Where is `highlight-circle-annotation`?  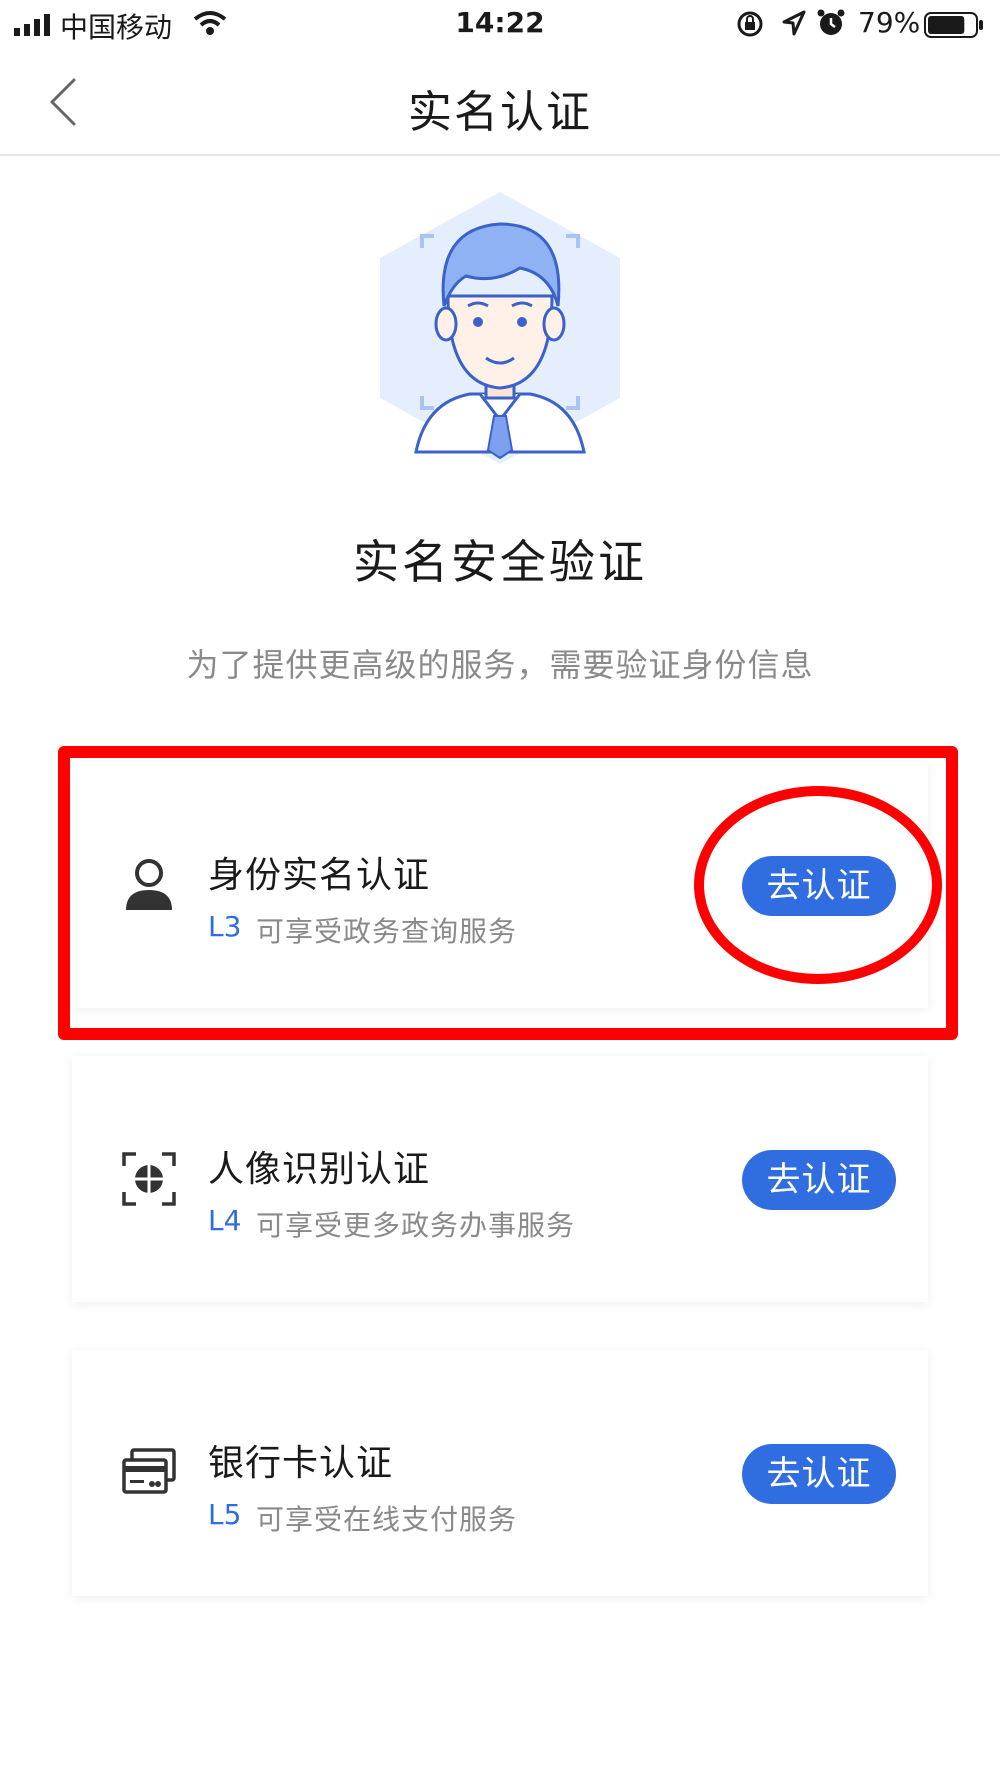 highlight-circle-annotation is located at coordinates (818, 885).